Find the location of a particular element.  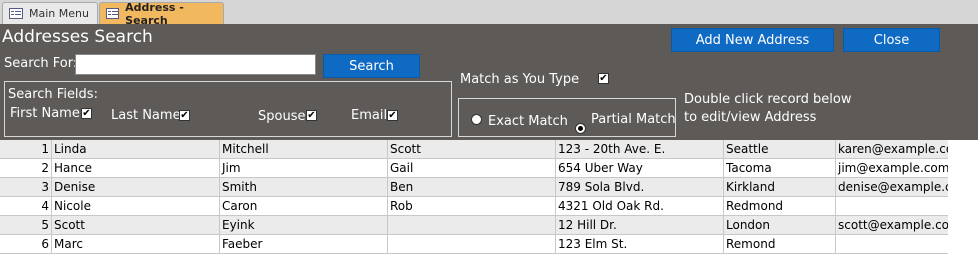

partial-match-label: Partial Match is located at coordinates (633, 119).